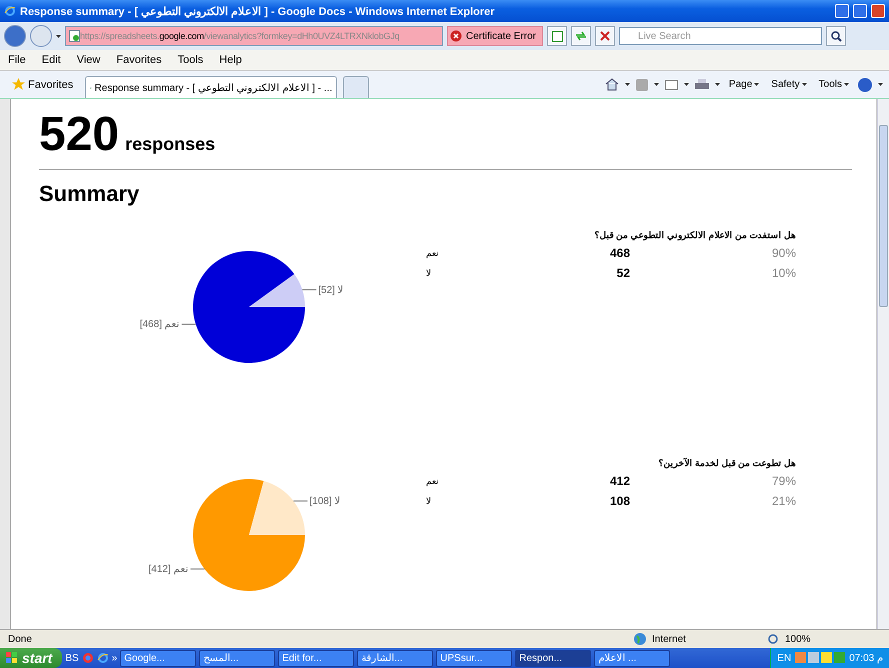 The width and height of the screenshot is (889, 668). What do you see at coordinates (170, 144) in the screenshot?
I see `response-label: responses` at bounding box center [170, 144].